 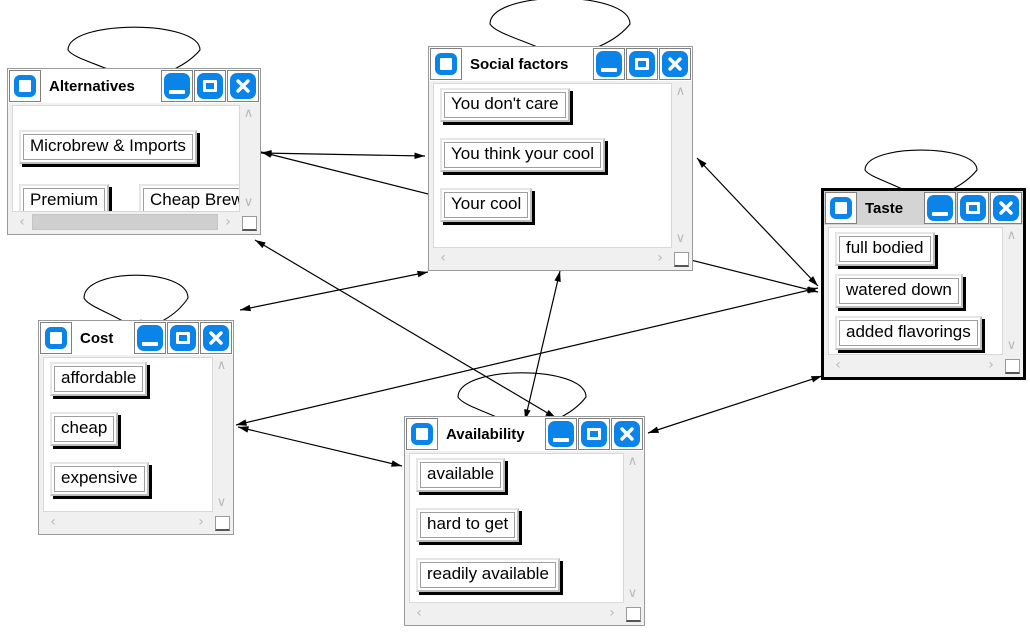 I want to click on concept-node-label: Cheap Brew, so click(x=191, y=199).